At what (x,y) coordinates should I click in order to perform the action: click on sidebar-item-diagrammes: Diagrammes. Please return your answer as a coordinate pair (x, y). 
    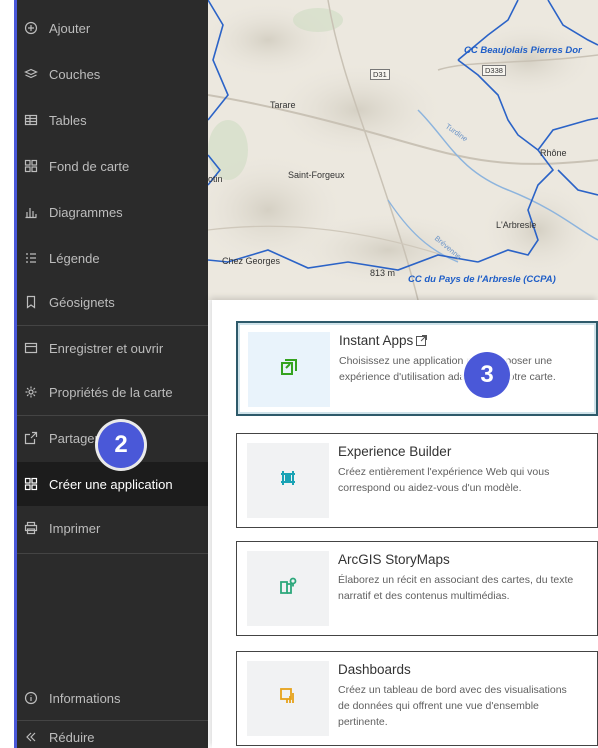
    Looking at the image, I should click on (112, 212).